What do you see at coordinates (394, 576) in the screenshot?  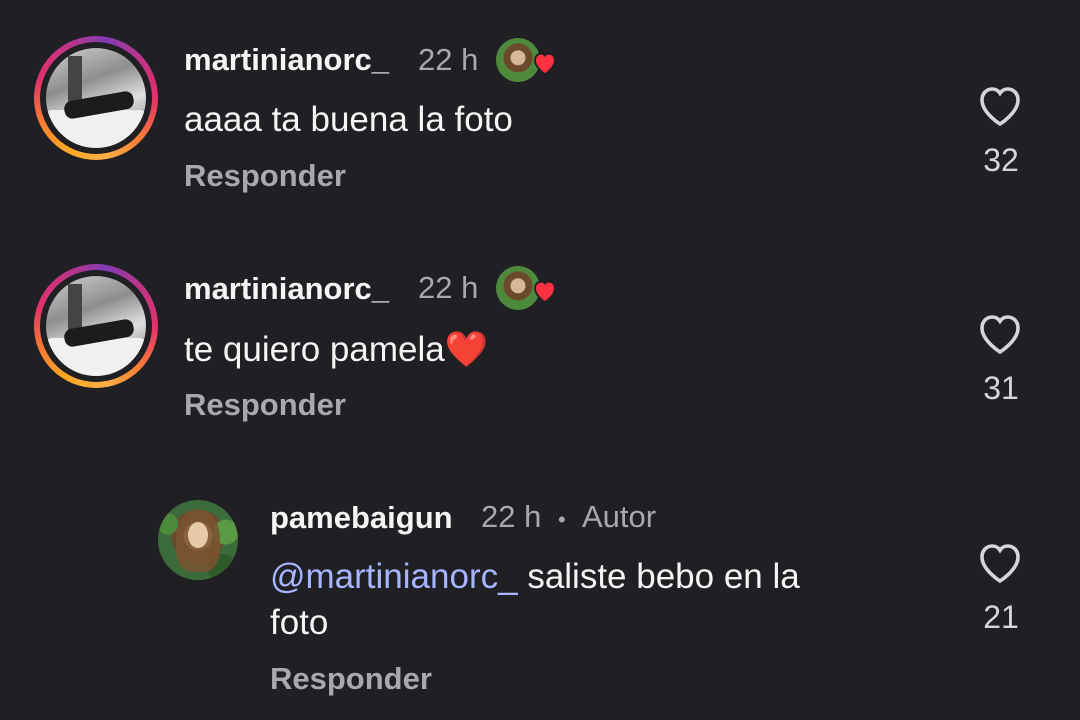 I see `mention-link: @martinianorc_` at bounding box center [394, 576].